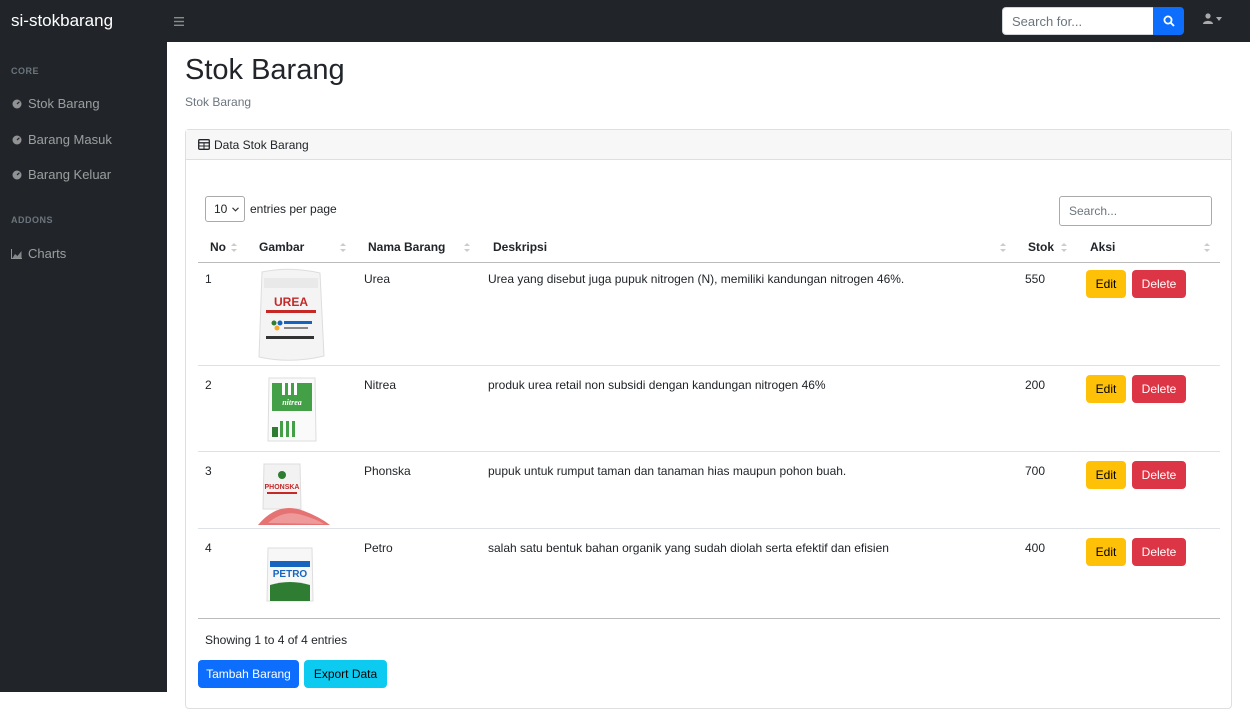 This screenshot has width=1250, height=709. What do you see at coordinates (1035, 279) in the screenshot?
I see `cell-stok: 550` at bounding box center [1035, 279].